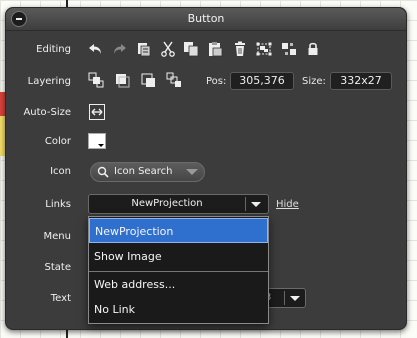  Describe the element at coordinates (313, 49) in the screenshot. I see `lock-icon` at that location.